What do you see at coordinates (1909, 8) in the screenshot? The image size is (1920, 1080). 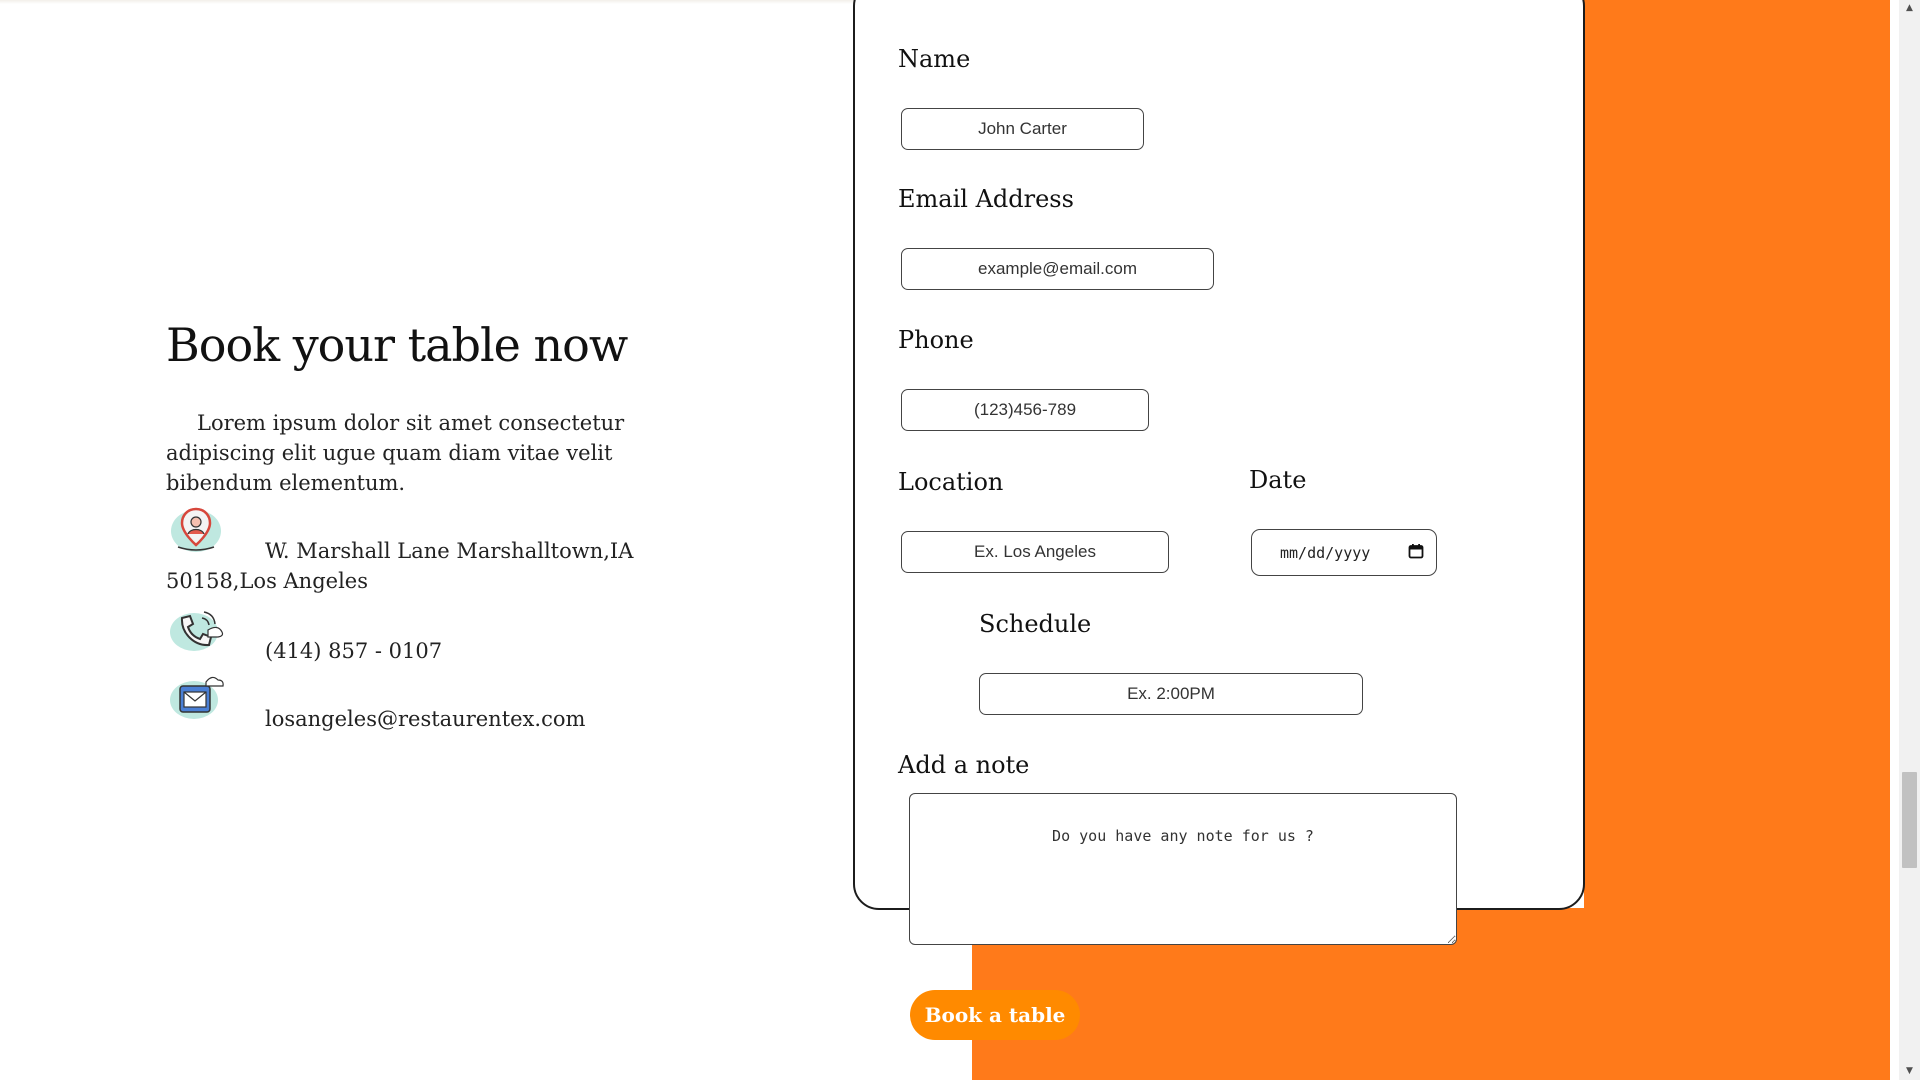 I see `scroll-up-arrow-icon: ▲` at bounding box center [1909, 8].